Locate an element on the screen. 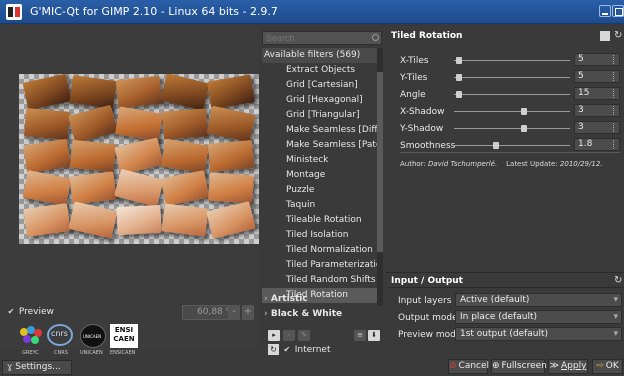  fullscreen-button: ⊕ Fullscreen is located at coordinates (519, 366).